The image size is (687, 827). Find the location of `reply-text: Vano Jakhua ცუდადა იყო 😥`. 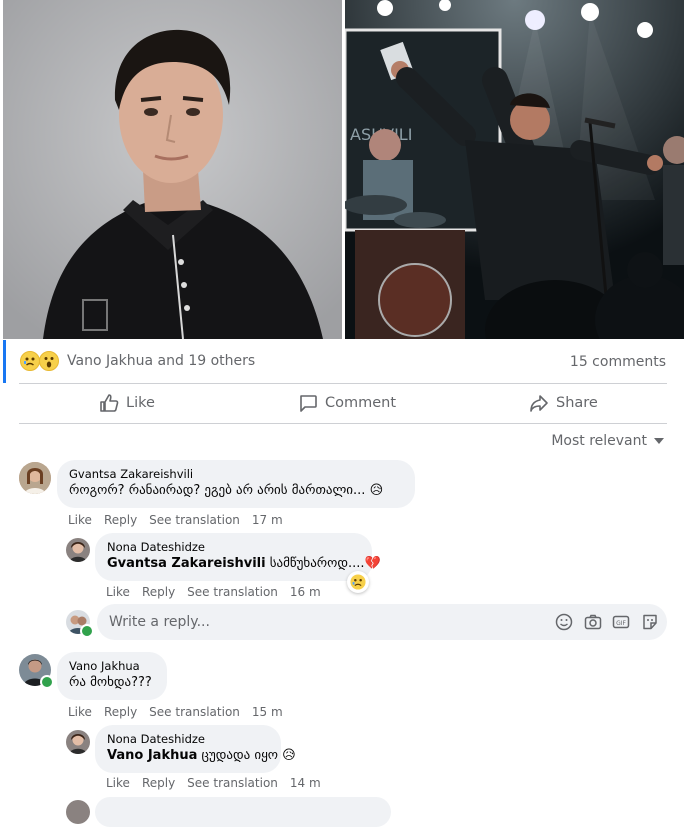

reply-text: Vano Jakhua ცუდადა იყო 😥 is located at coordinates (201, 755).